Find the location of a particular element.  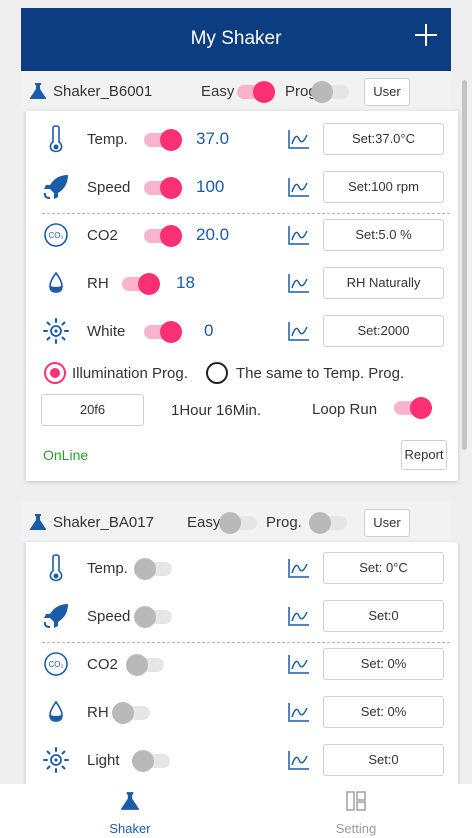

same-temp-prog-radio is located at coordinates (217, 373).